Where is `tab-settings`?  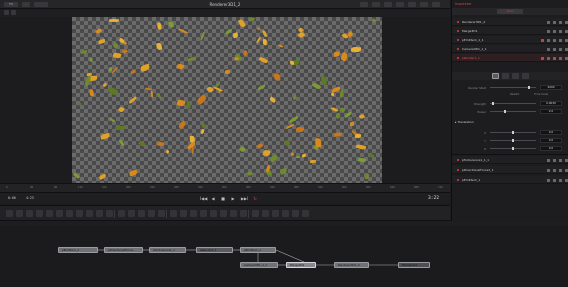 tab-settings is located at coordinates (525, 76).